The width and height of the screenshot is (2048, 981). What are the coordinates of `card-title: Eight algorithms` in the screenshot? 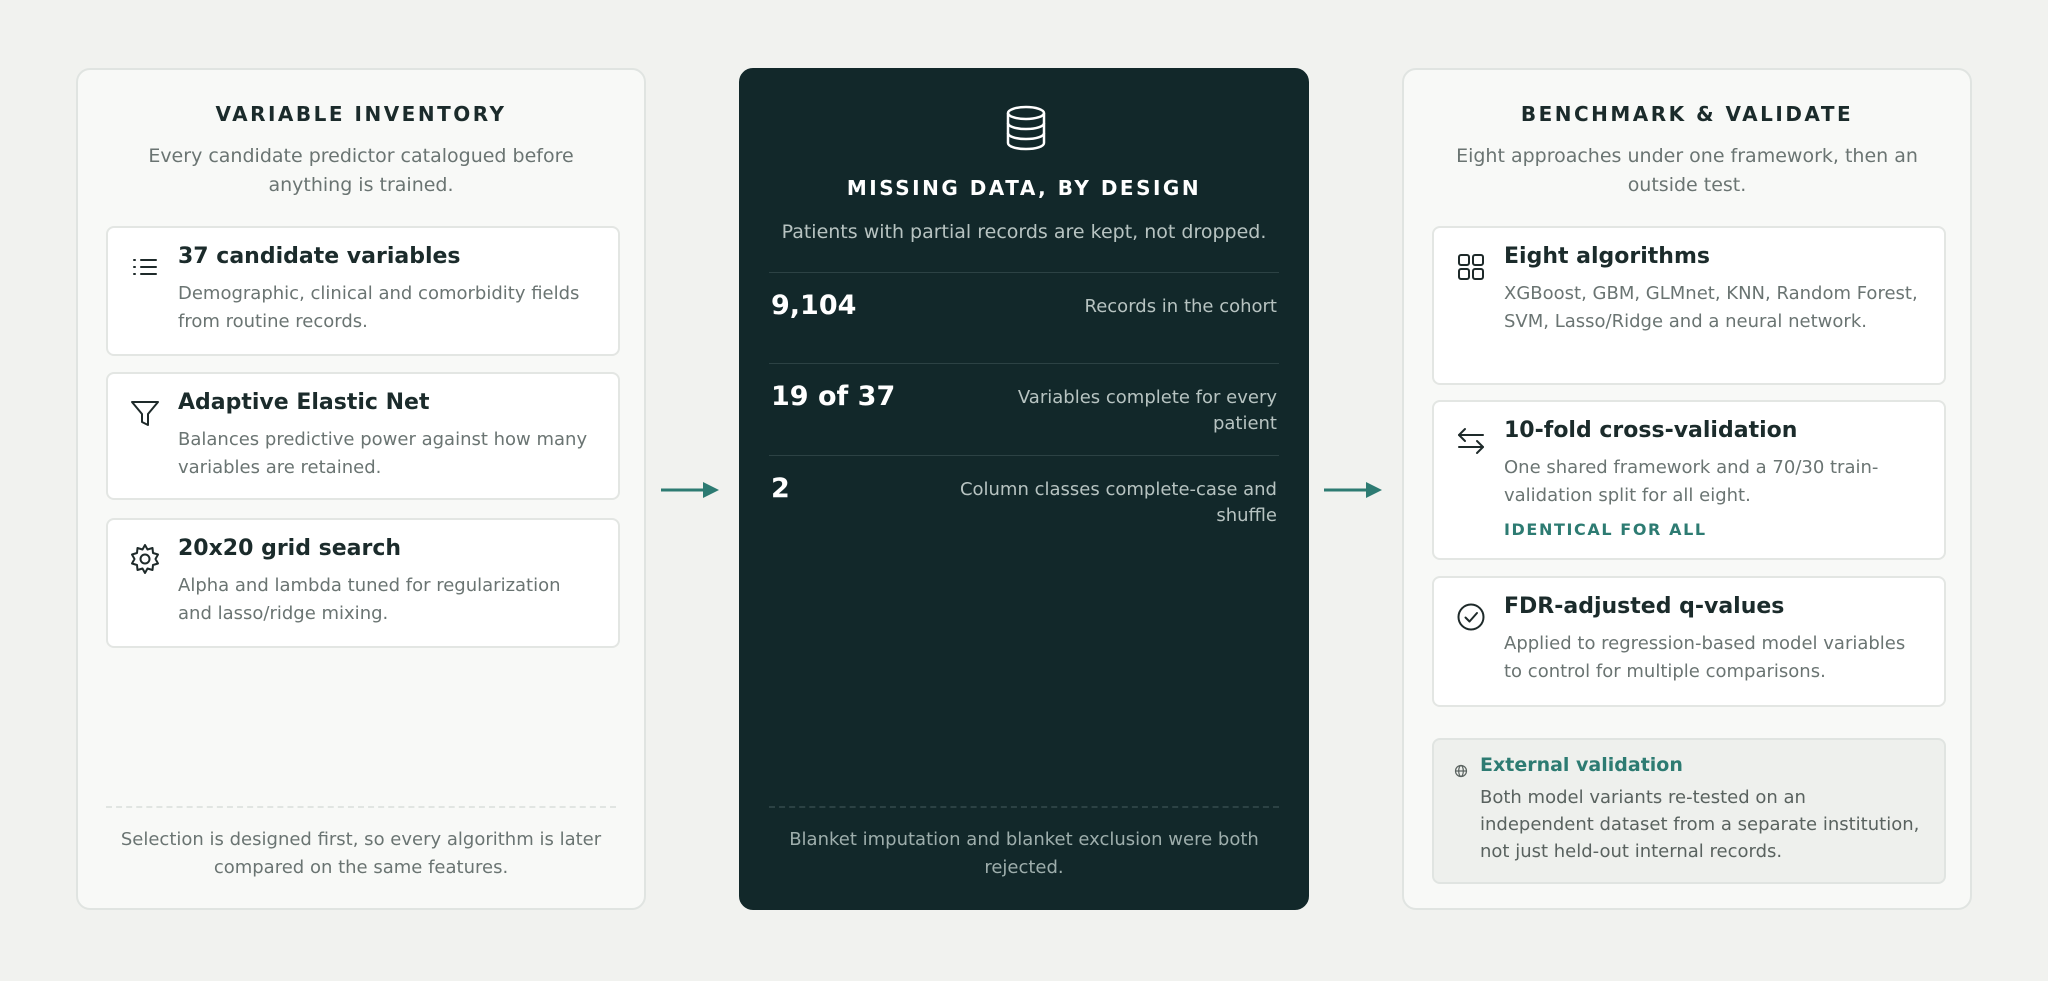 It's located at (1607, 256).